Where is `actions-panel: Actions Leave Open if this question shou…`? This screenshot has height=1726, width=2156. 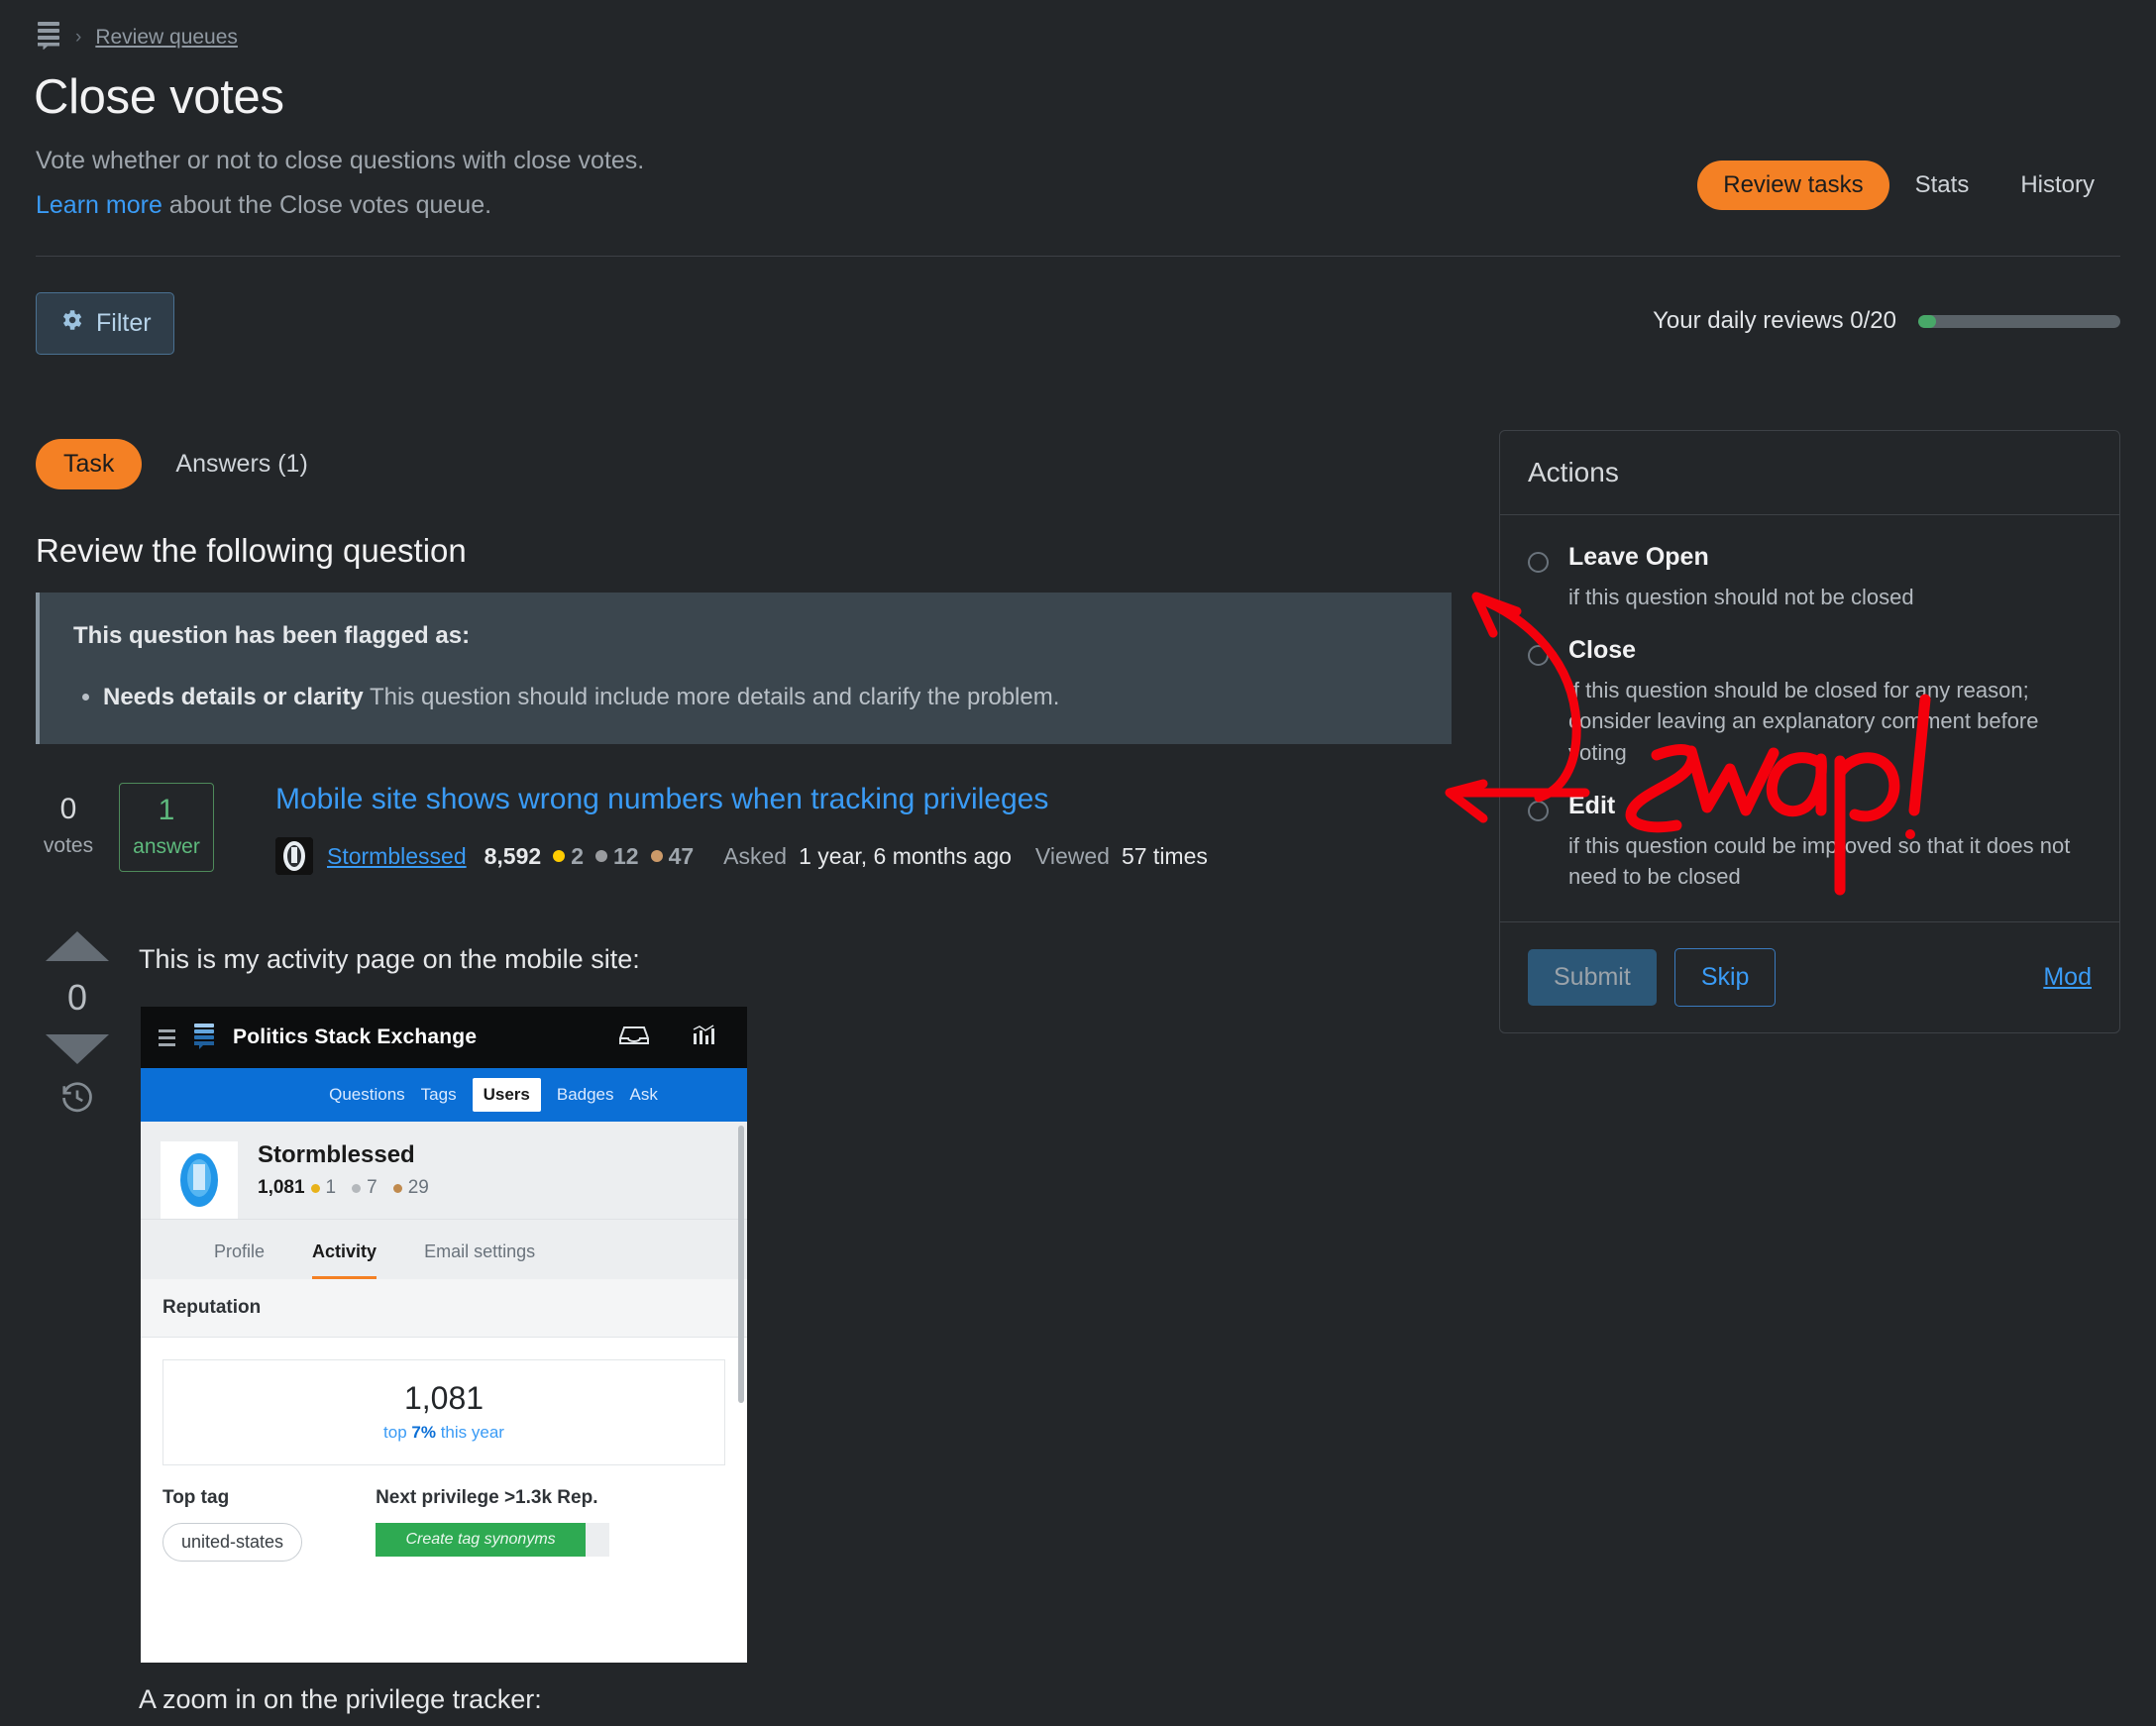
actions-panel: Actions Leave Open if this question shou… is located at coordinates (1810, 732).